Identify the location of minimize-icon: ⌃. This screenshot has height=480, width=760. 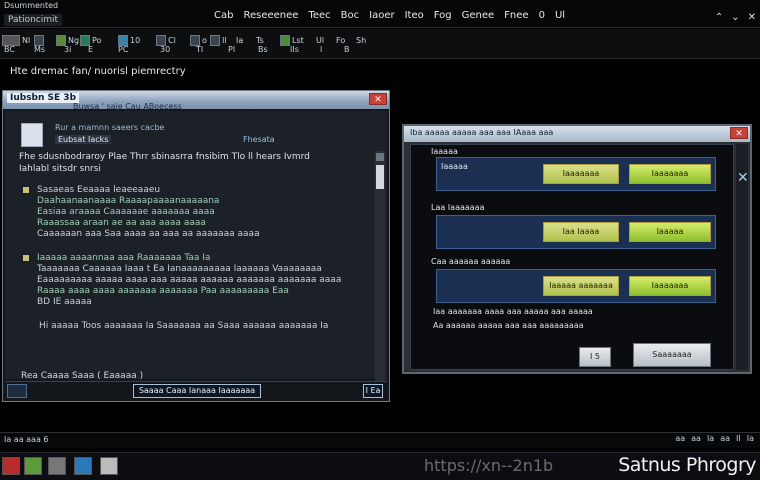
(719, 17).